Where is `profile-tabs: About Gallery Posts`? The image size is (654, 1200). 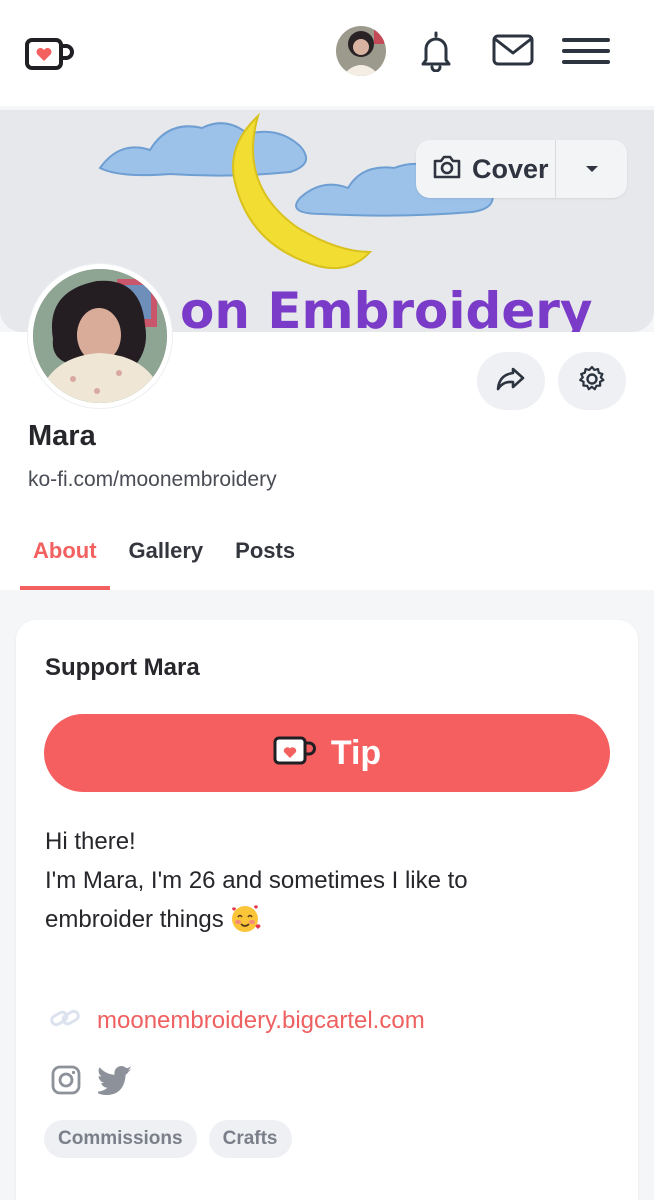
profile-tabs: About Gallery Posts is located at coordinates (164, 560).